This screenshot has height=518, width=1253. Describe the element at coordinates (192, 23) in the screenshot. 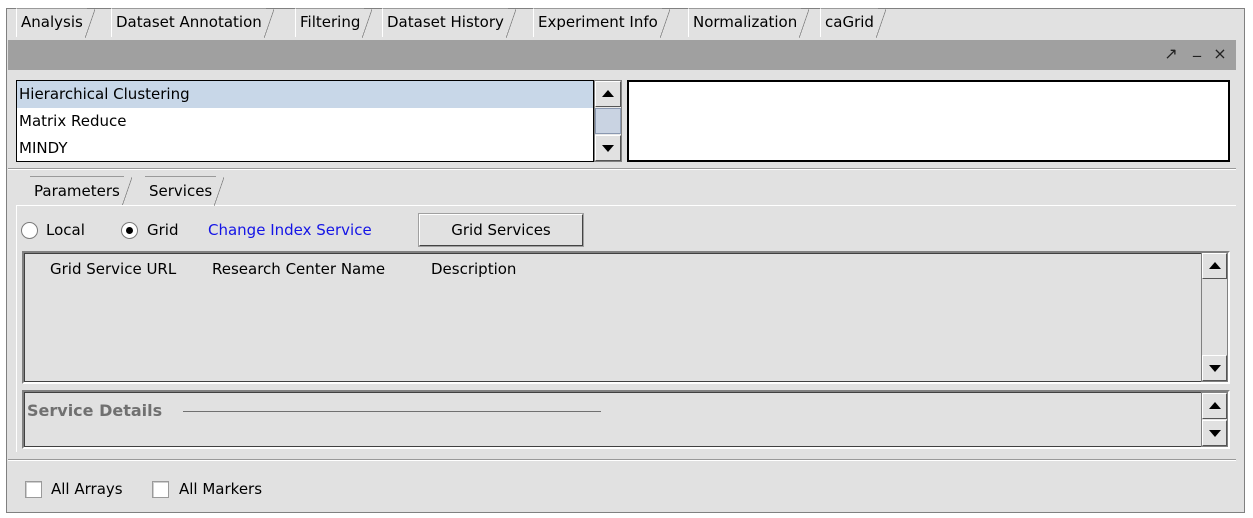

I see `tab-dataset-annotation: Dataset Annotation` at that location.